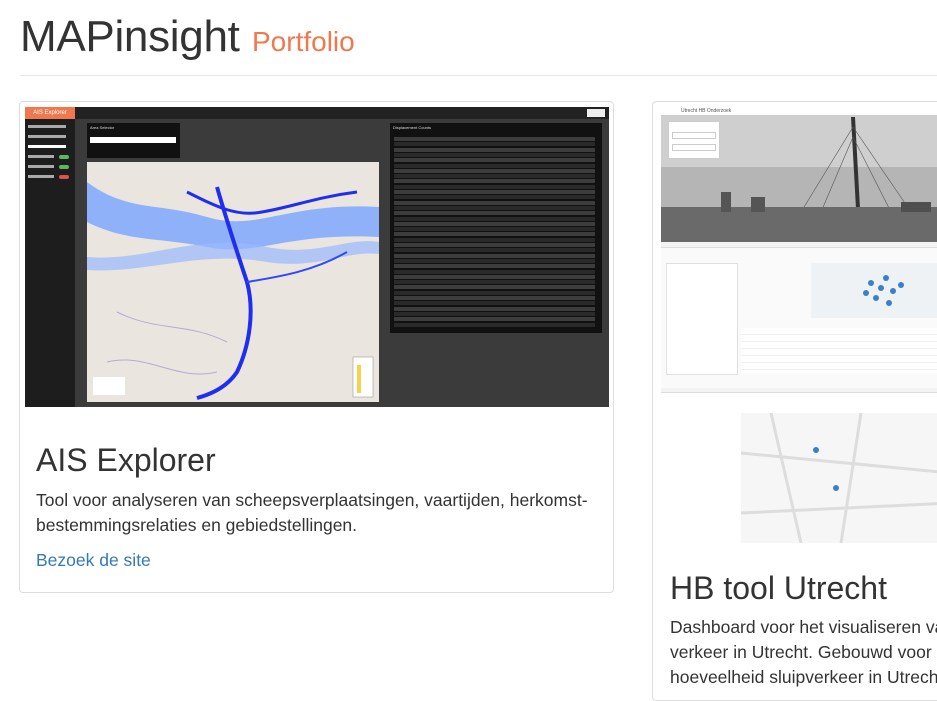  I want to click on page-header: MAPinsight Portfolio, so click(478, 38).